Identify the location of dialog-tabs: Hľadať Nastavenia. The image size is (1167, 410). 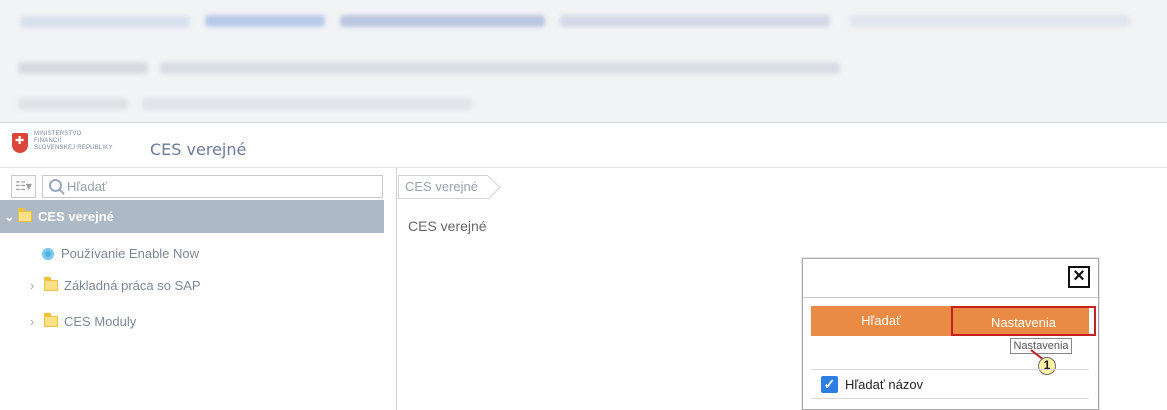
(953, 321).